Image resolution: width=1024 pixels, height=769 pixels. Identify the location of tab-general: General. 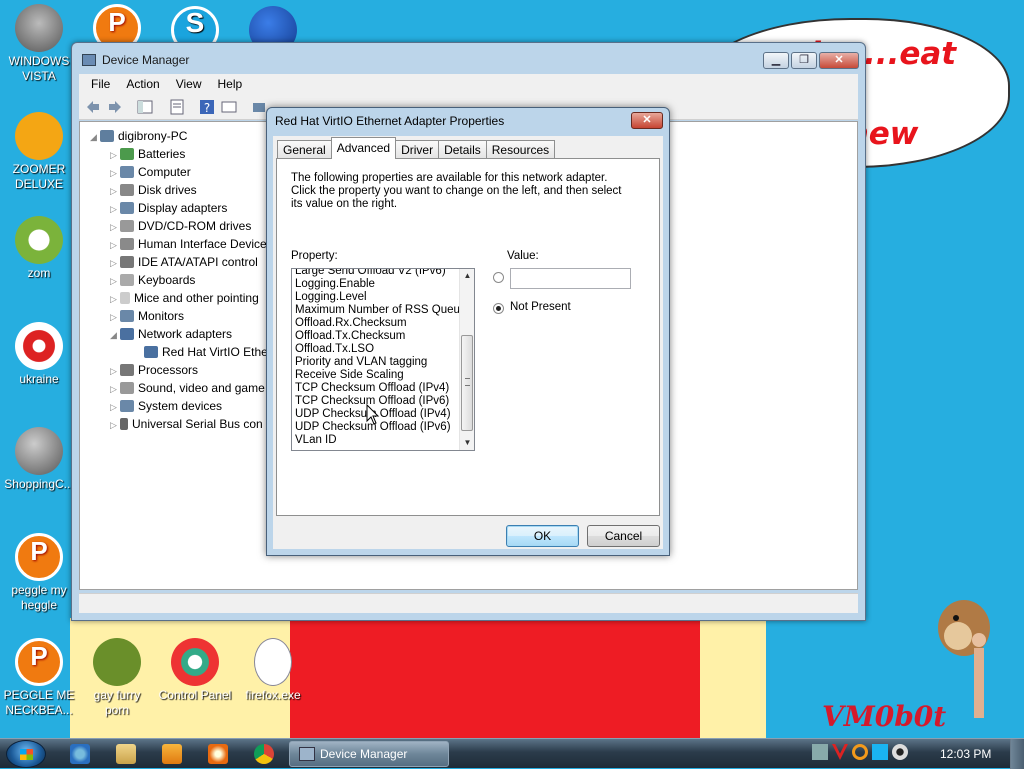
(304, 149).